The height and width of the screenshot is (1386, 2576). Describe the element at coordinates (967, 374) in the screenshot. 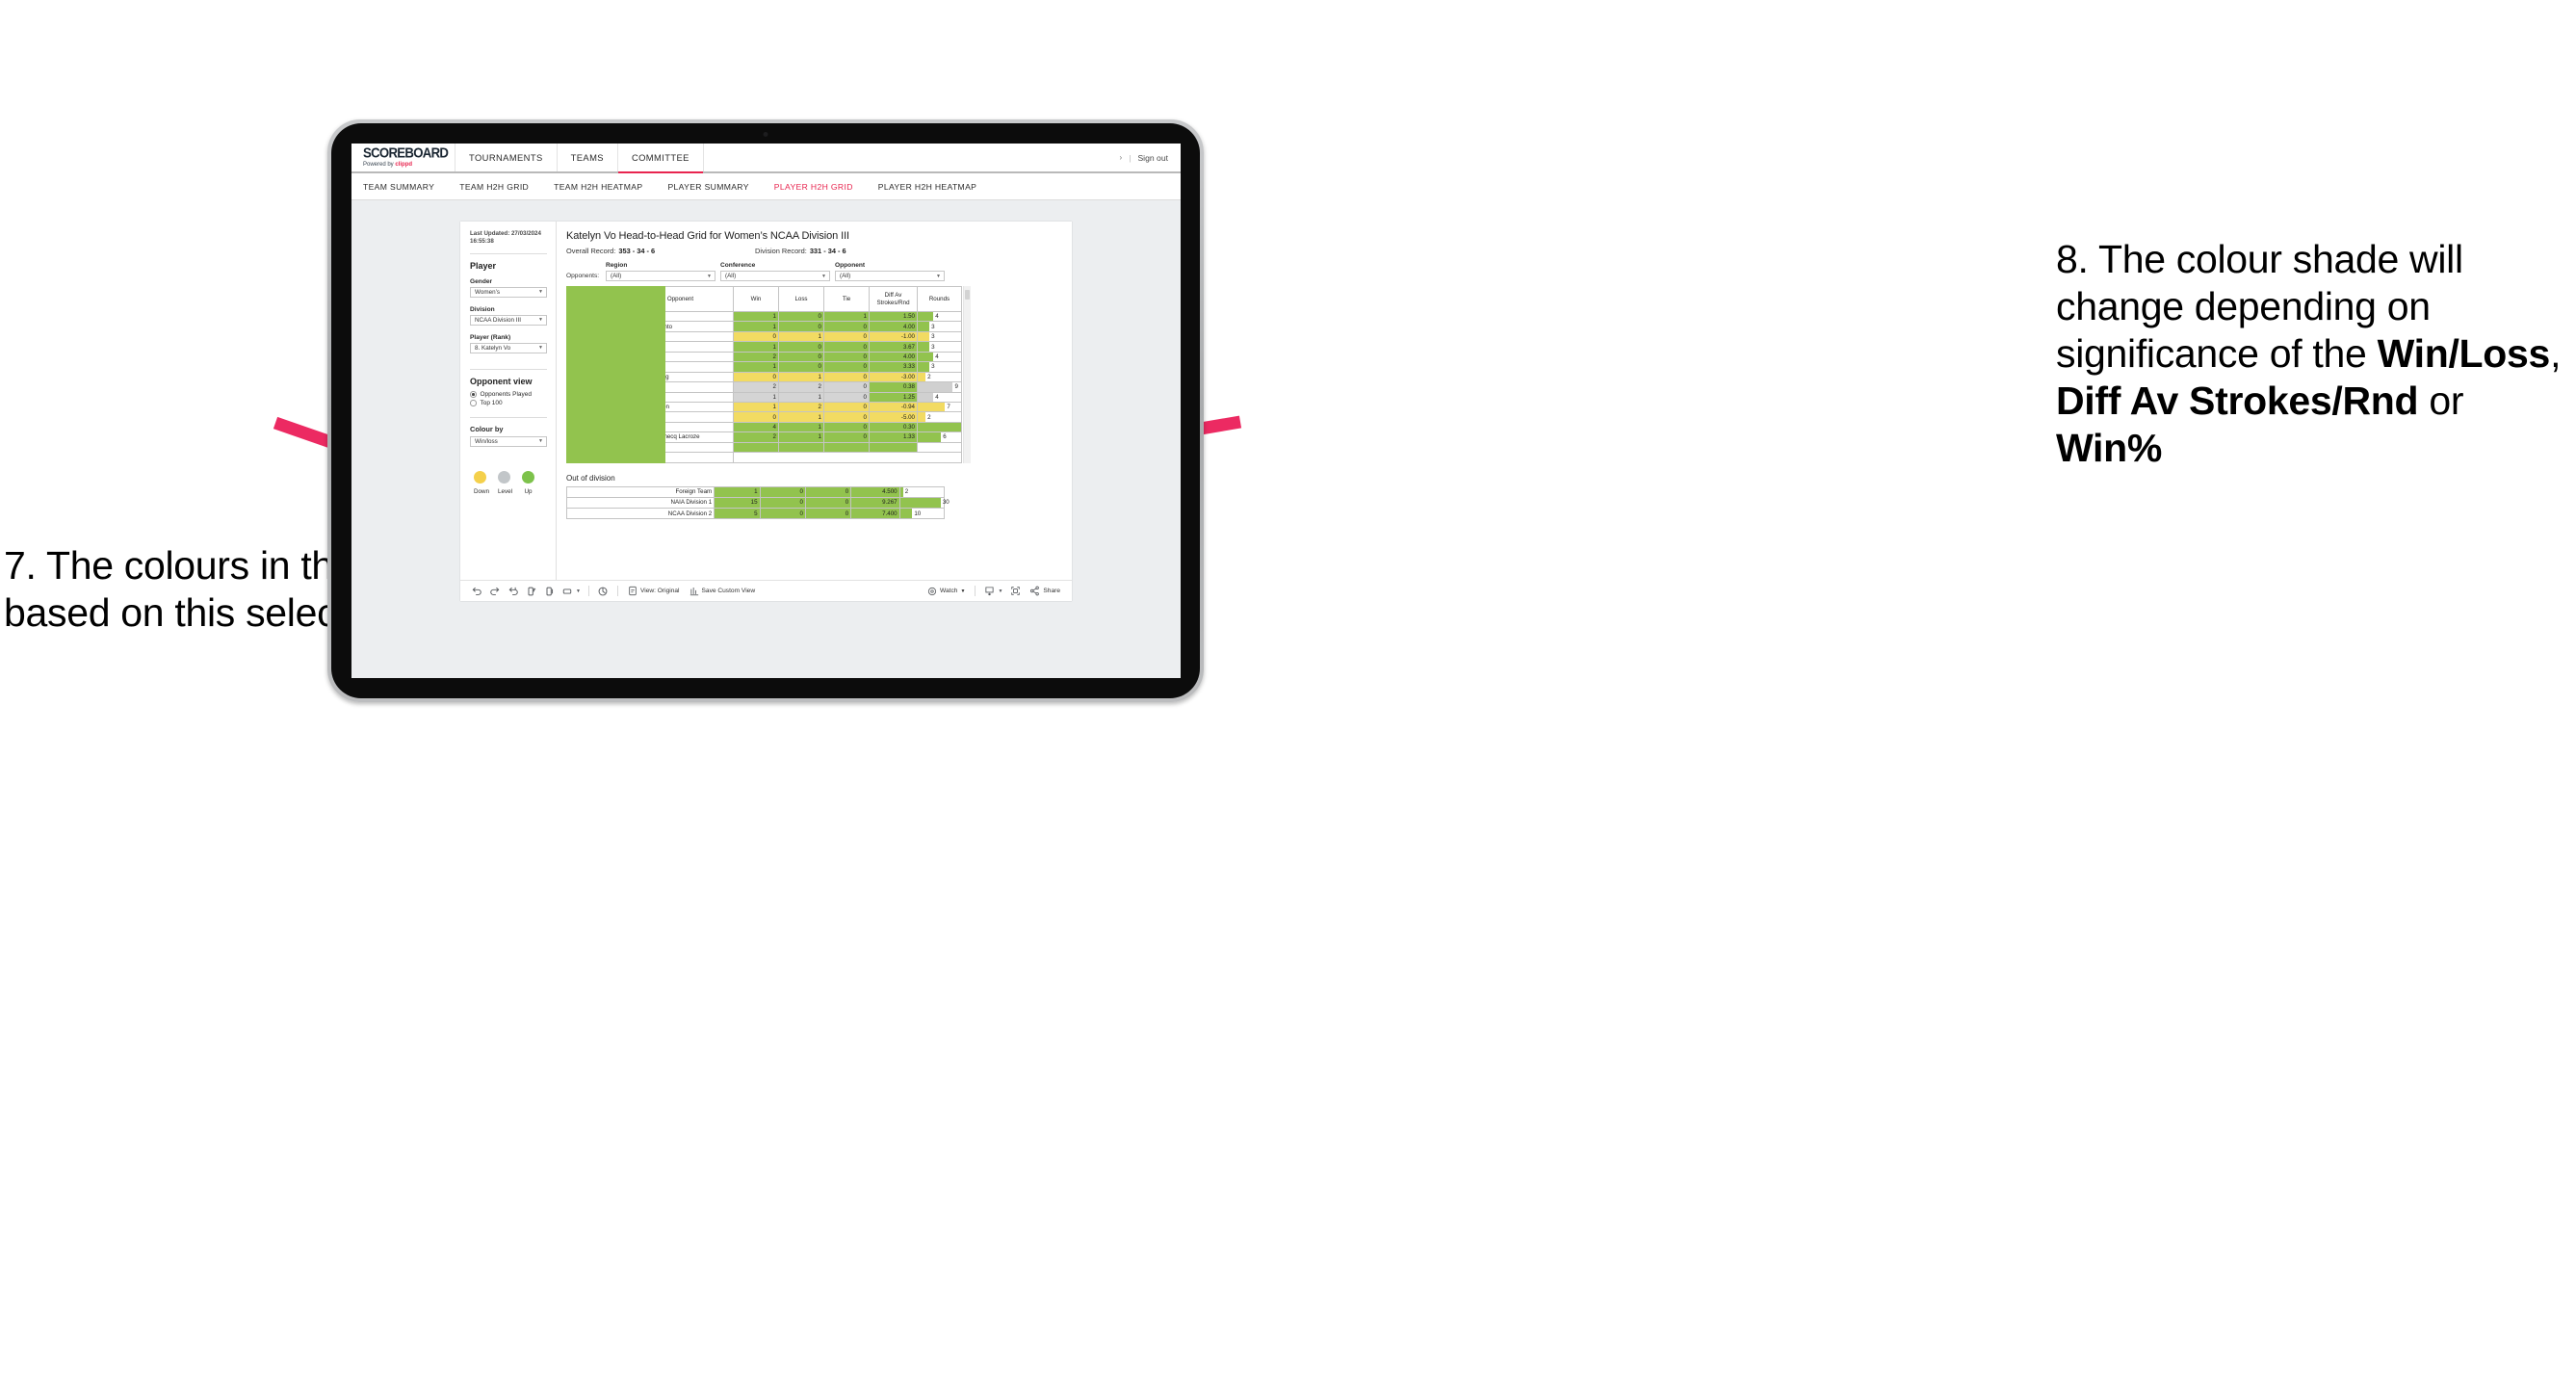

I see `grid-vertical-scrollbar` at that location.